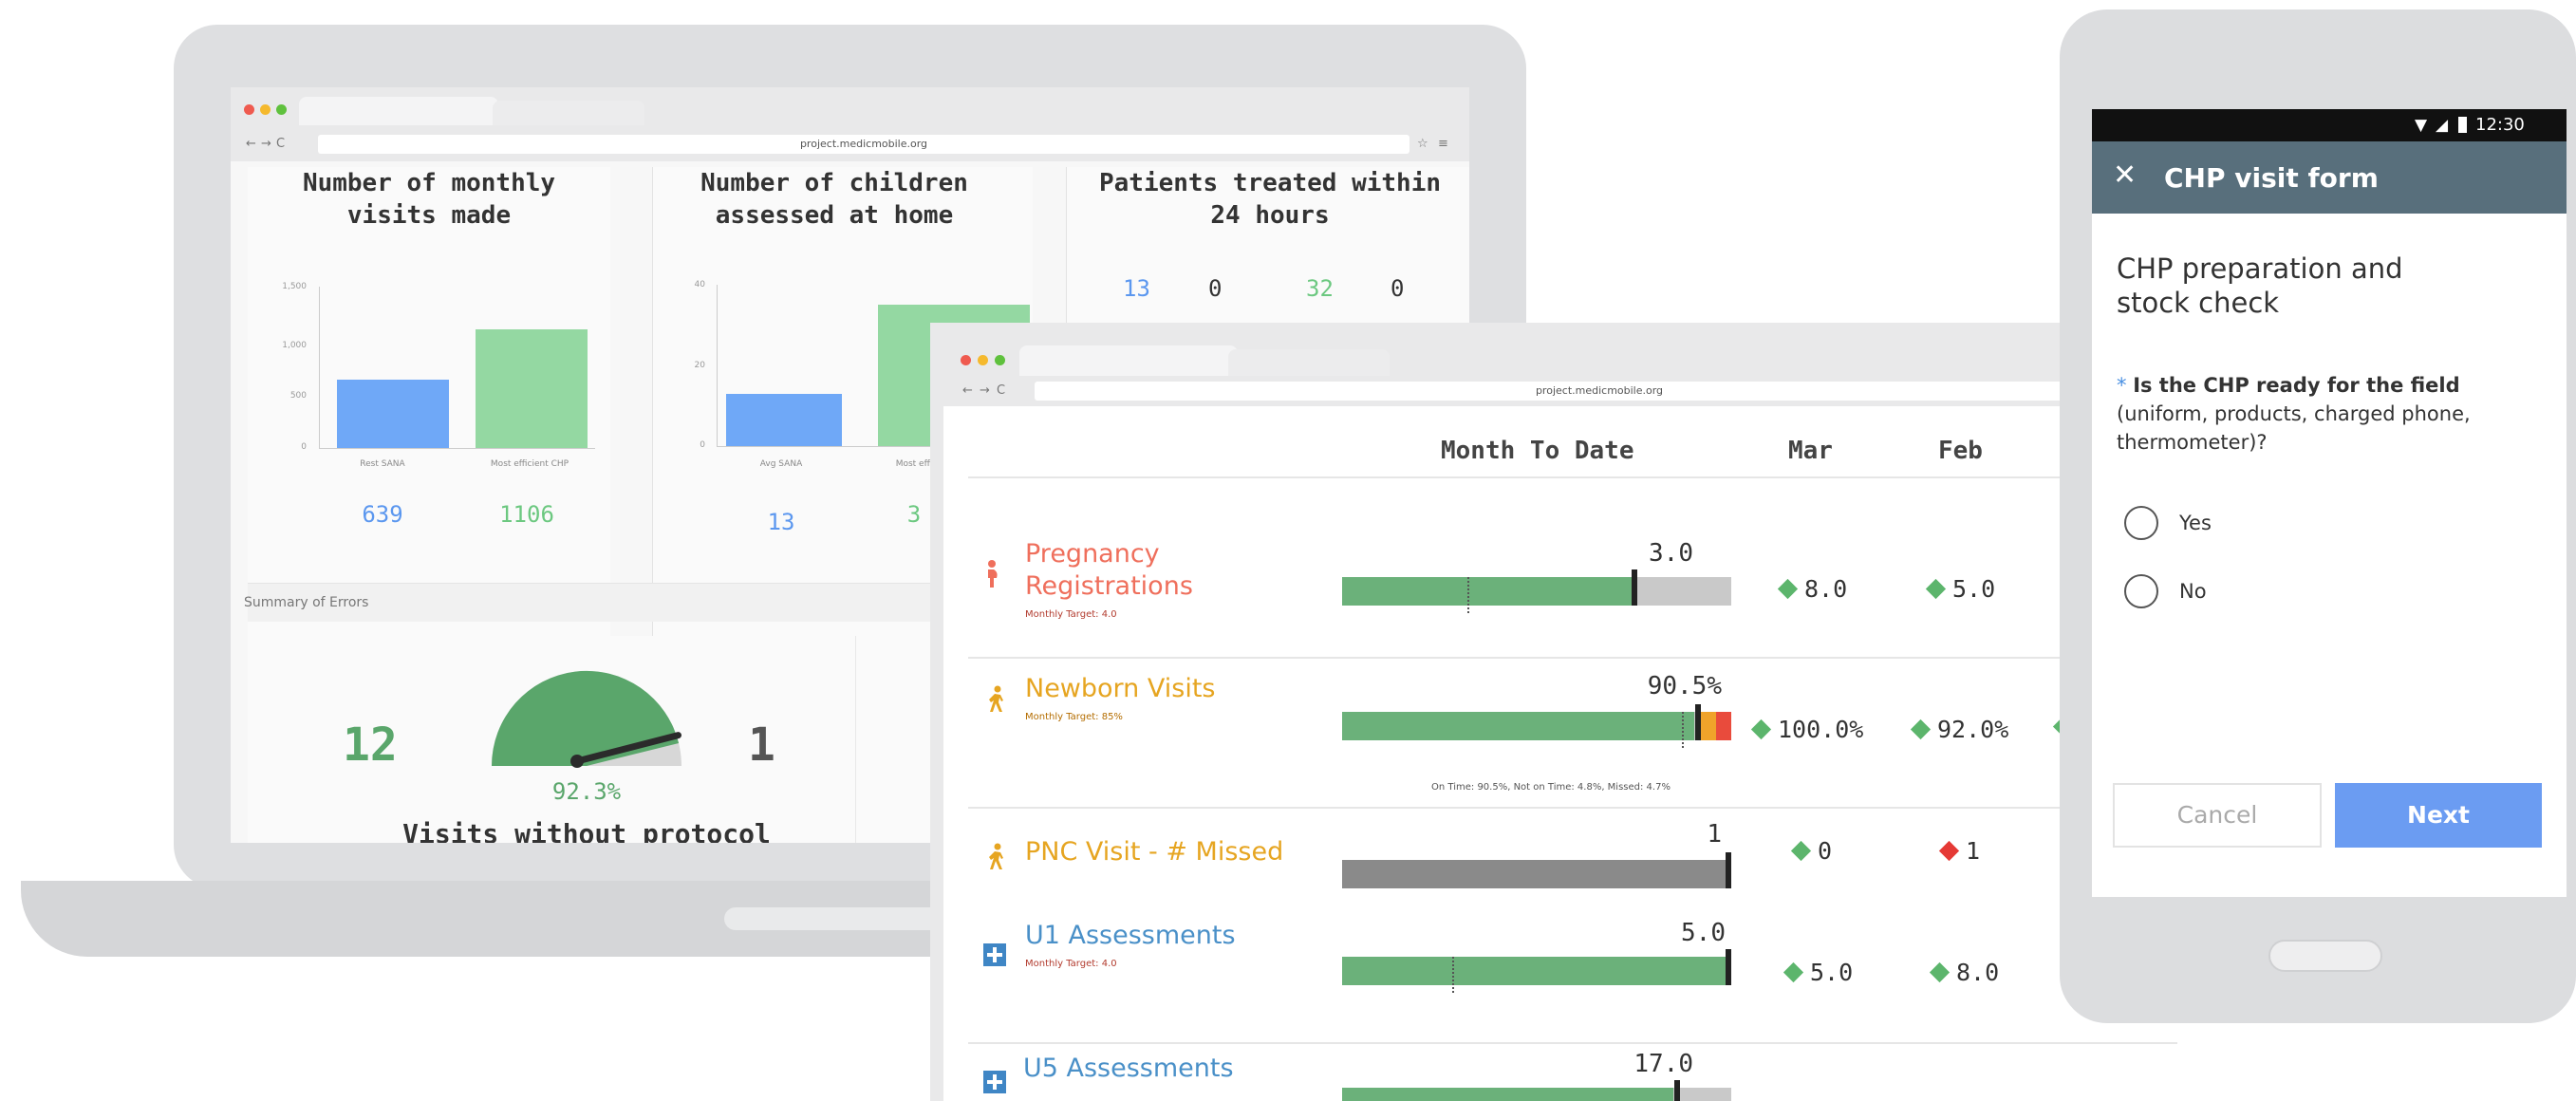 The image size is (2576, 1101). What do you see at coordinates (2193, 591) in the screenshot?
I see `option-no-label: No` at bounding box center [2193, 591].